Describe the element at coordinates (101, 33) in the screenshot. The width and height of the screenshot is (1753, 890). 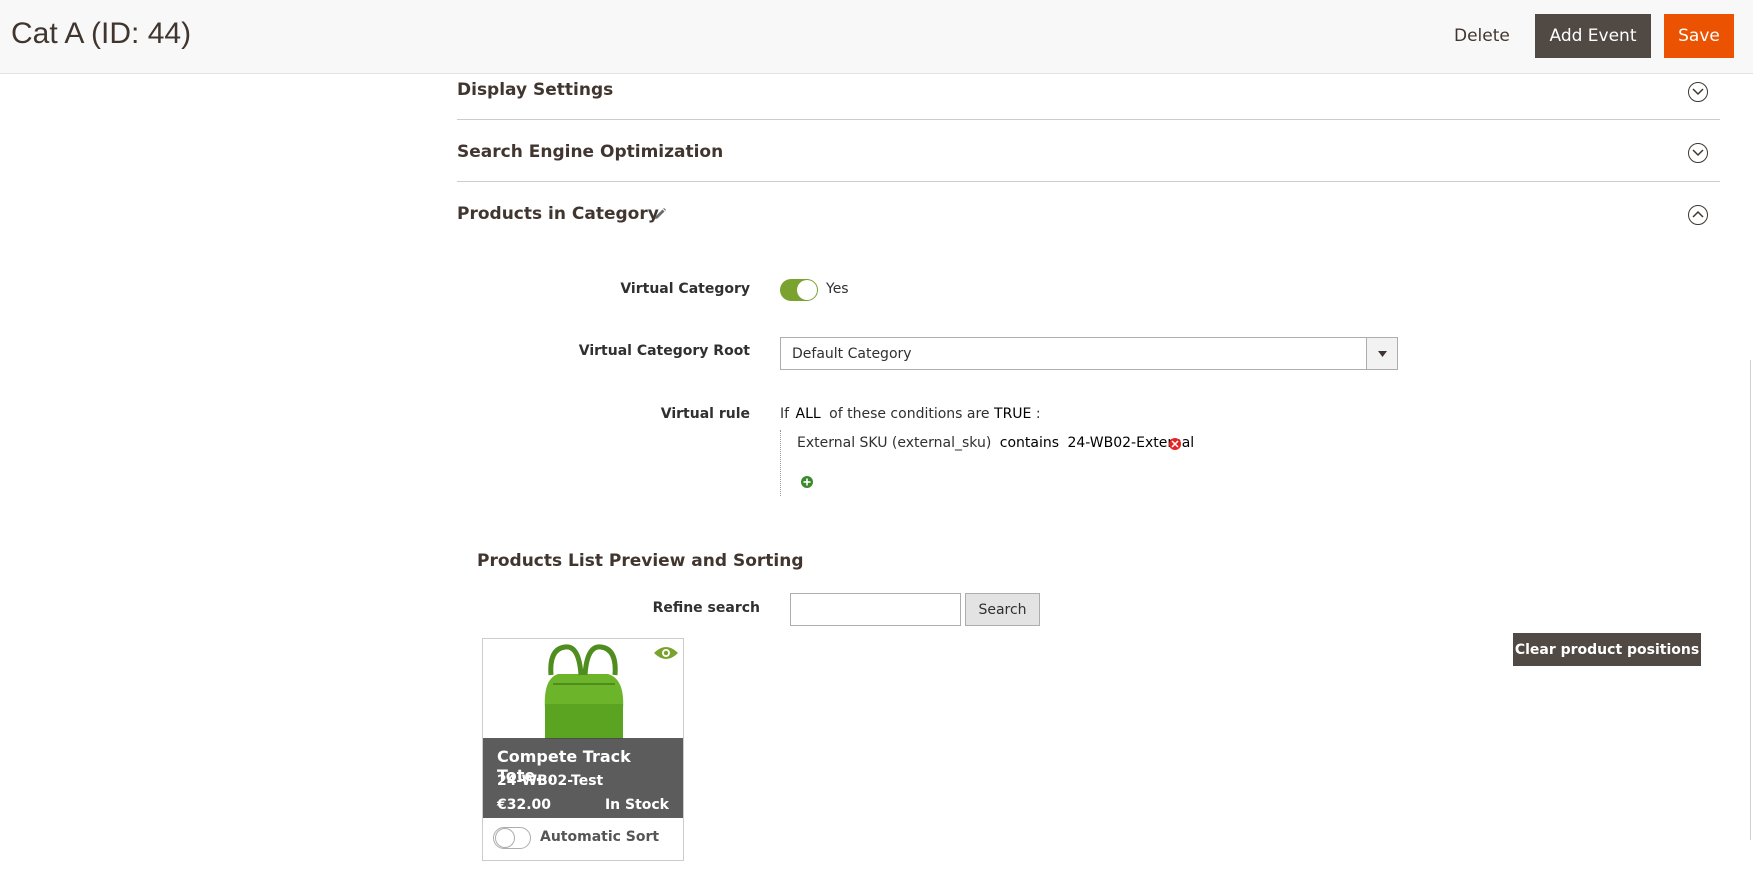
I see `page-title: Cat A (ID: 44)` at that location.